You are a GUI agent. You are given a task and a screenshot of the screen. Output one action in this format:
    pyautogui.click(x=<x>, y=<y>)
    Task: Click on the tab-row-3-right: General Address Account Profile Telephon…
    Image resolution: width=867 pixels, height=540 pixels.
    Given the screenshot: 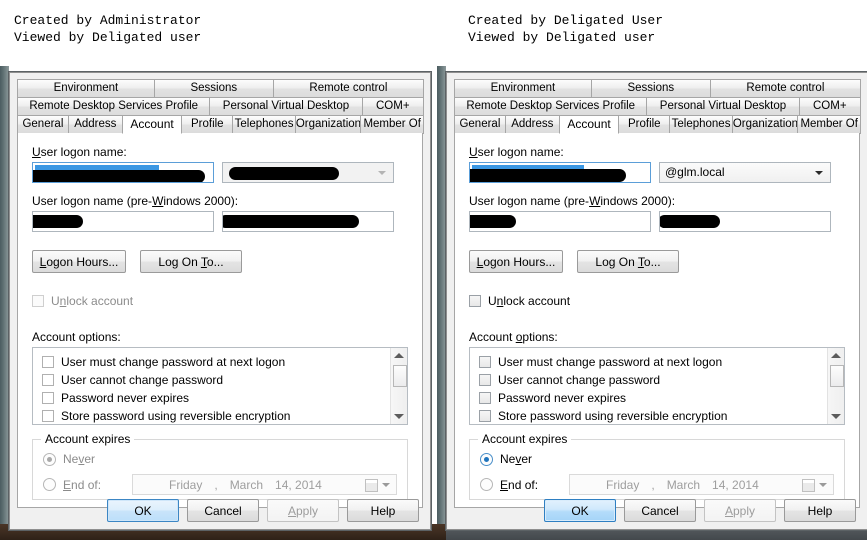 What is the action you would take?
    pyautogui.click(x=657, y=124)
    